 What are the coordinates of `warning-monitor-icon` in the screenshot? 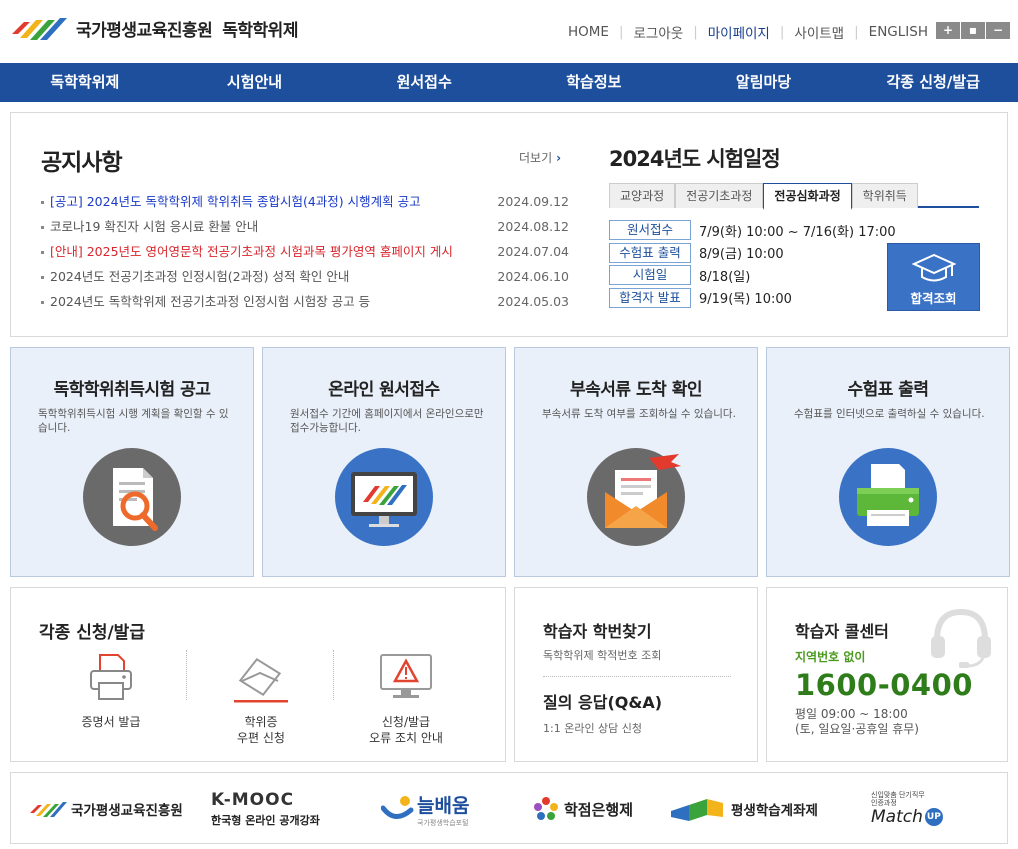 It's located at (406, 678).